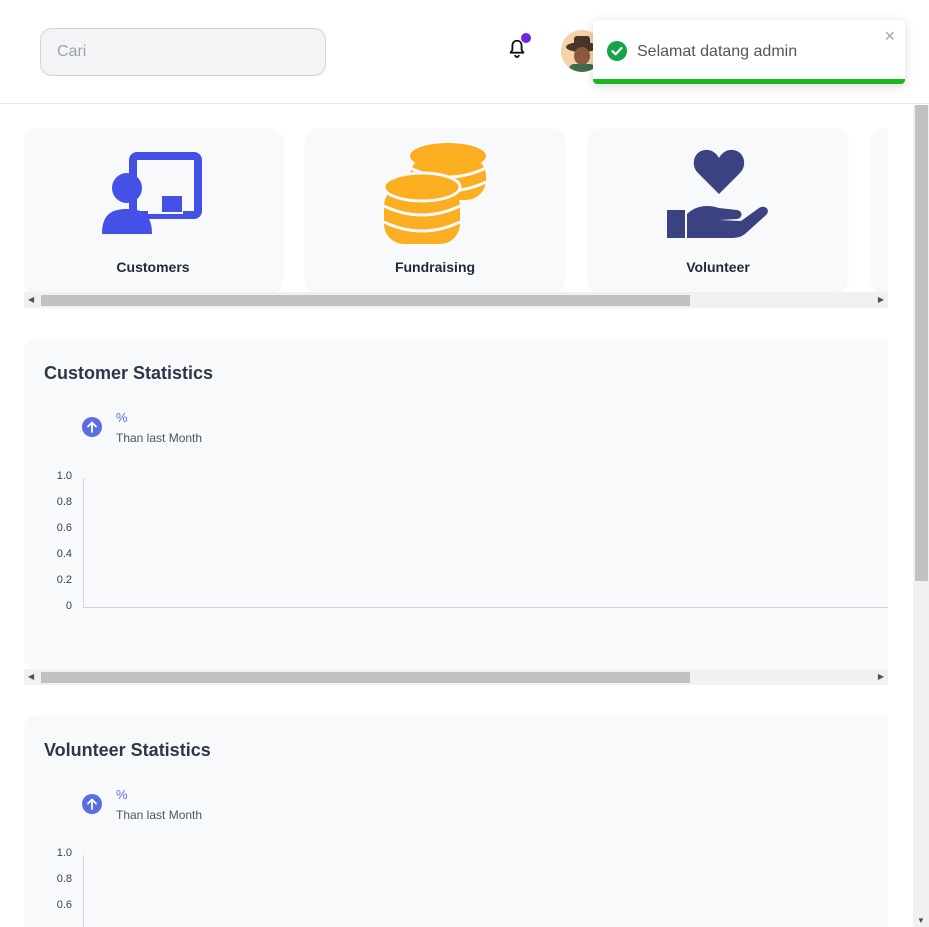 The image size is (929, 927). Describe the element at coordinates (617, 51) in the screenshot. I see `check-circle-icon` at that location.